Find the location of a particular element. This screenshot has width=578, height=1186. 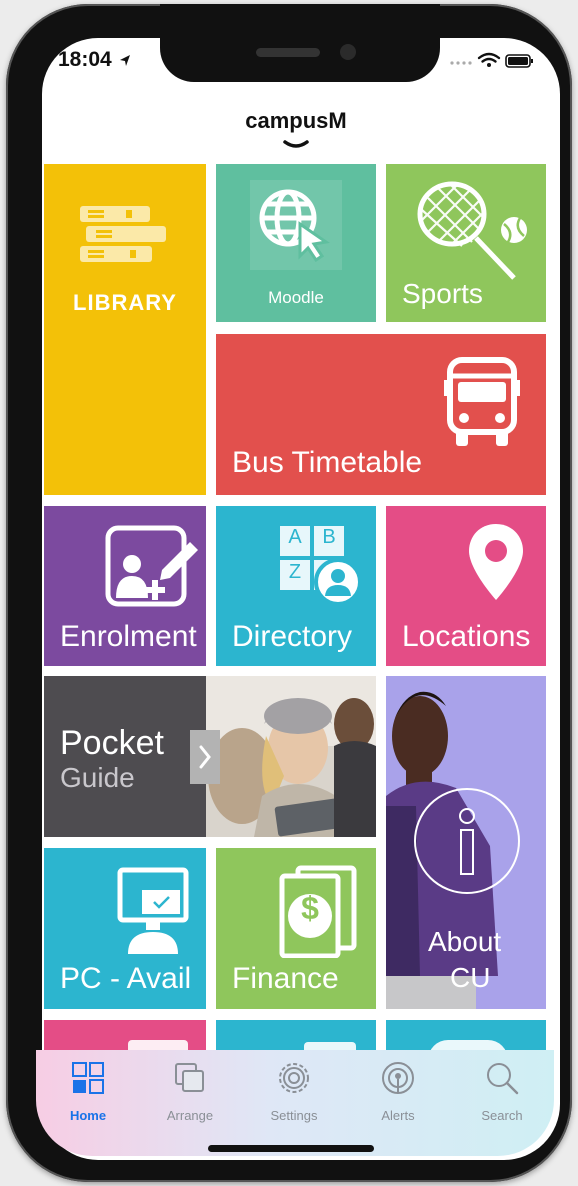

map-pin-icon is located at coordinates (496, 562).